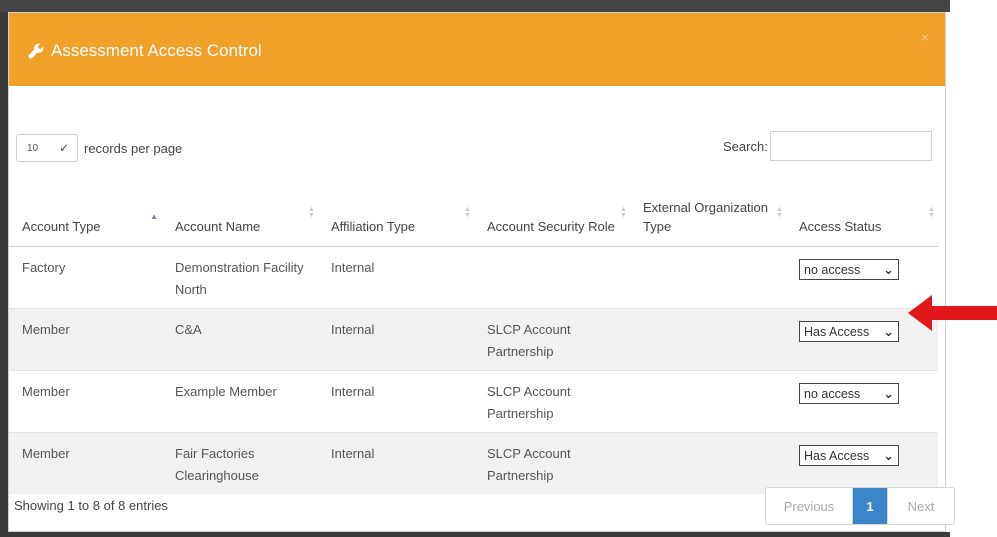  What do you see at coordinates (85, 277) in the screenshot?
I see `cell-account-type: Factory` at bounding box center [85, 277].